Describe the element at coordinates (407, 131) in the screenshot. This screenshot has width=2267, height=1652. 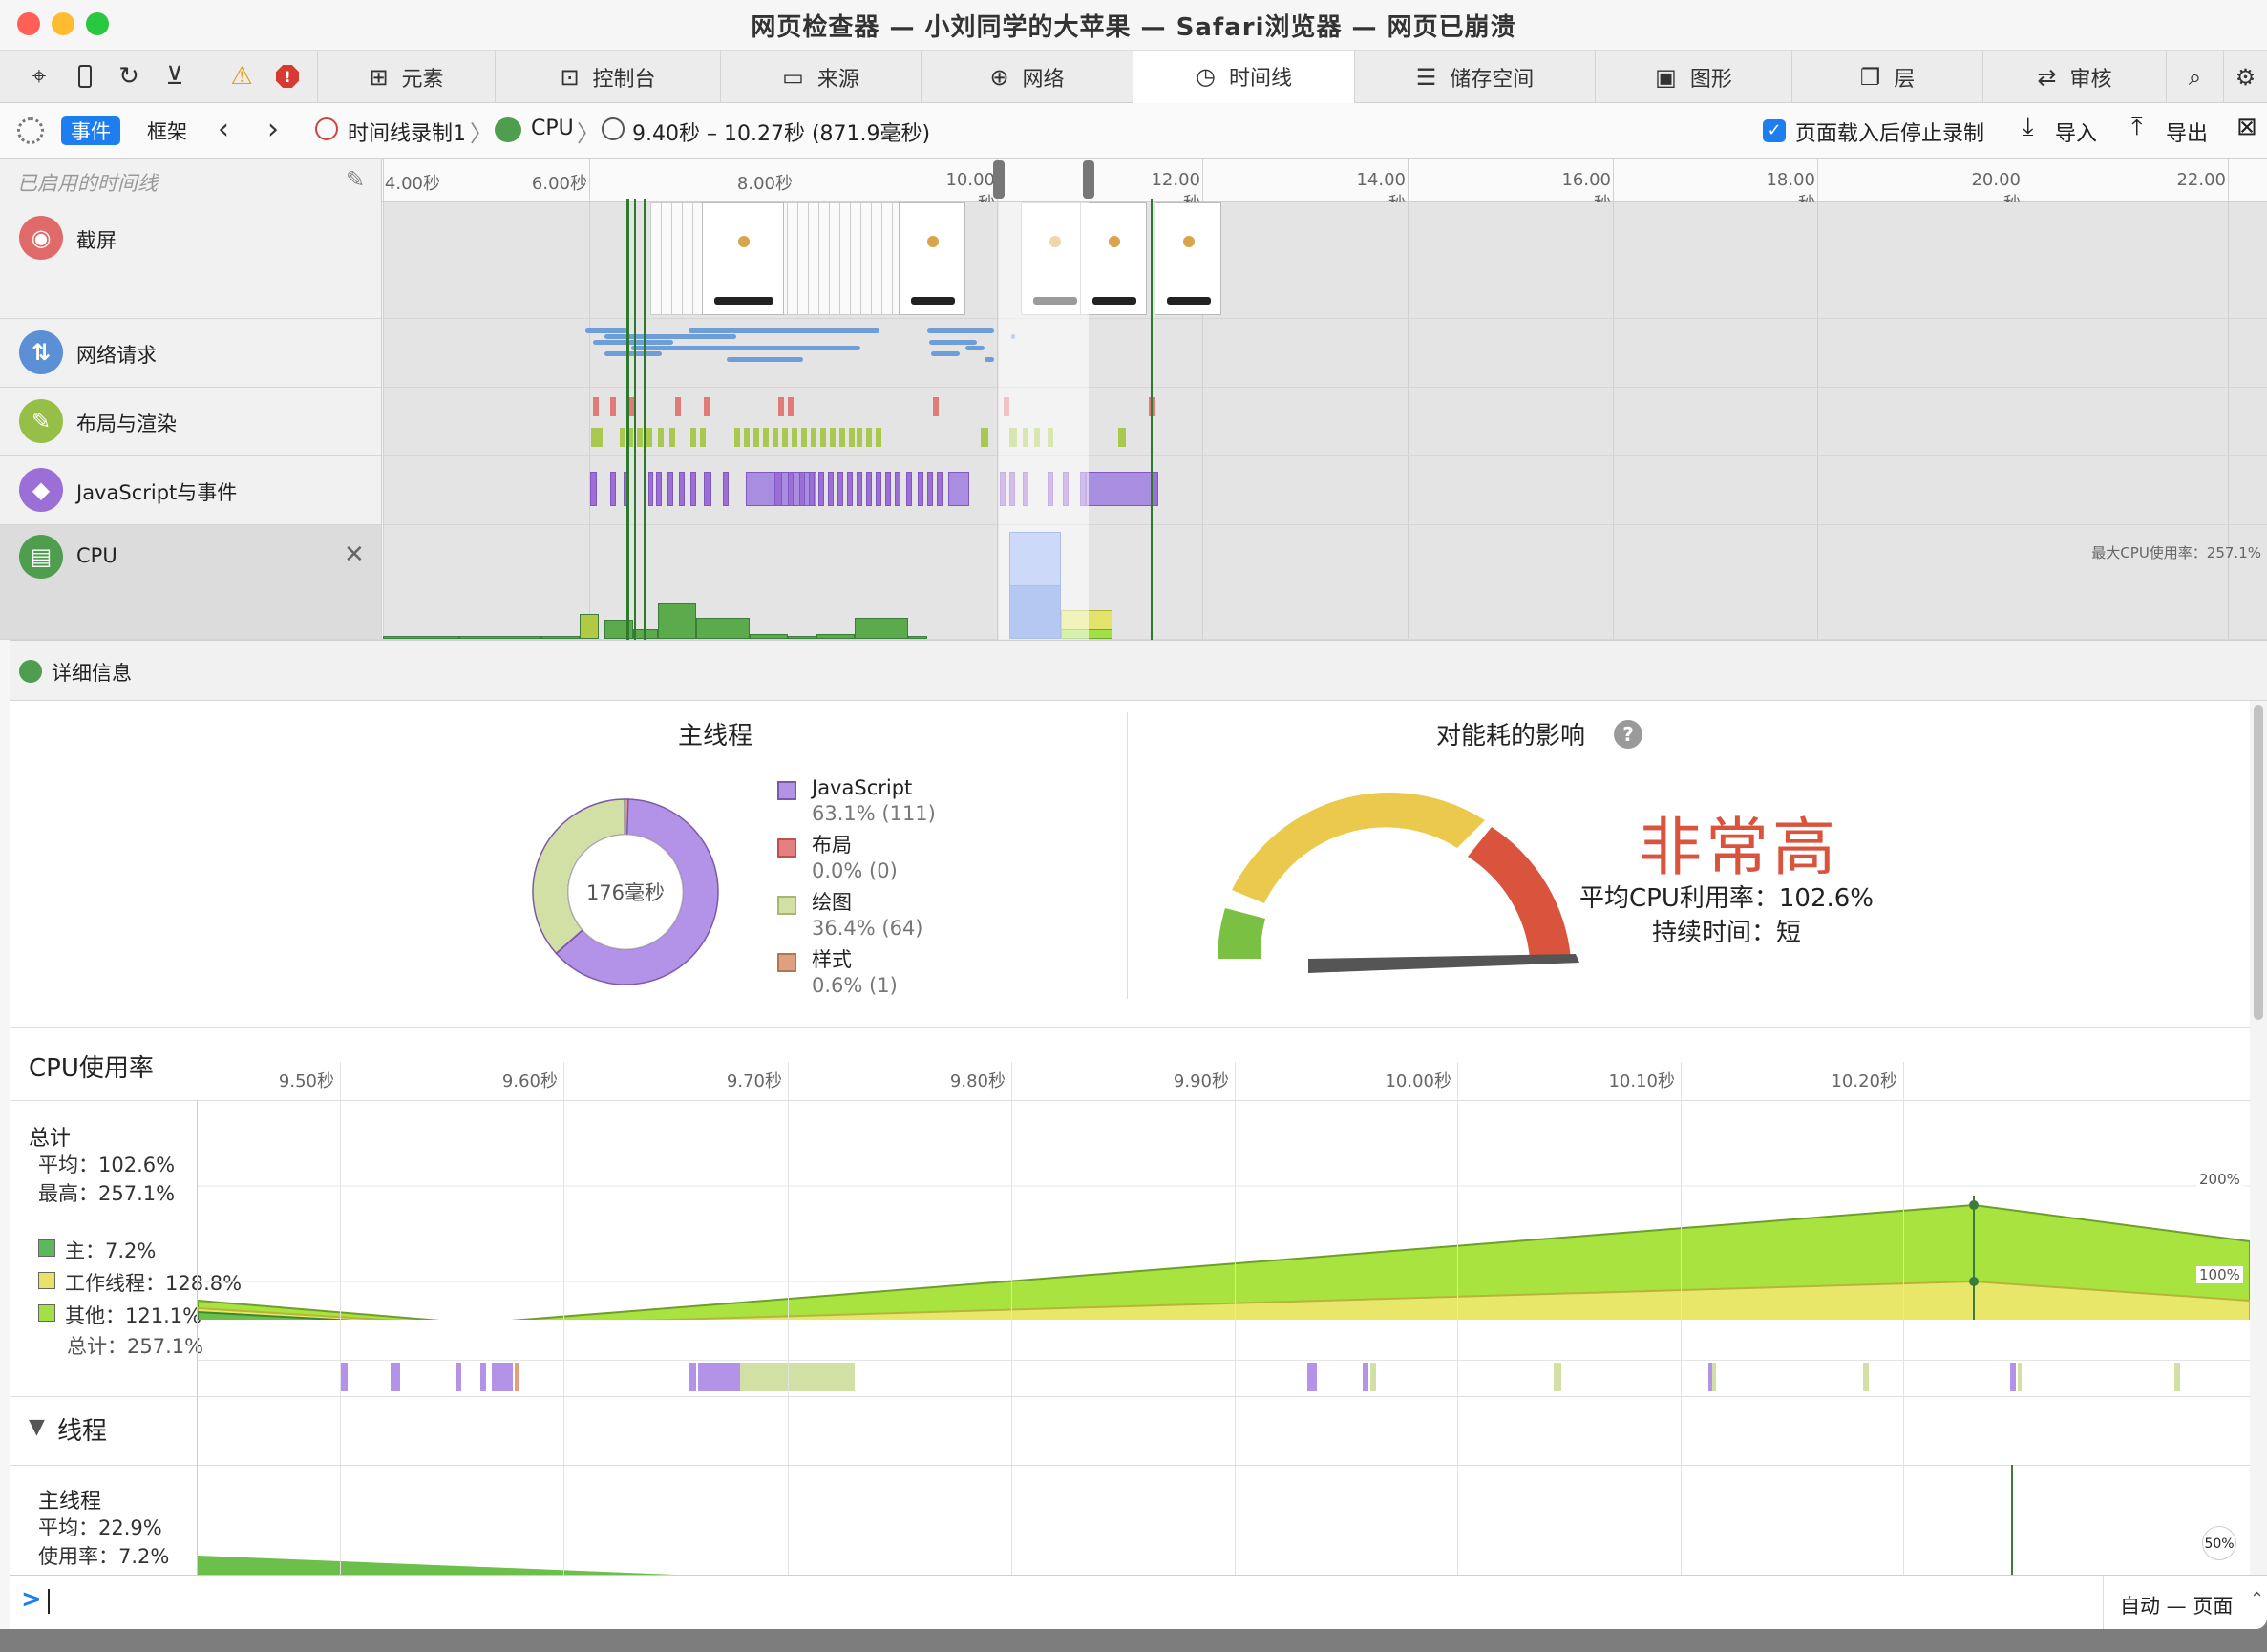
I see `breadcrumb-recording: 时间线录制1` at that location.